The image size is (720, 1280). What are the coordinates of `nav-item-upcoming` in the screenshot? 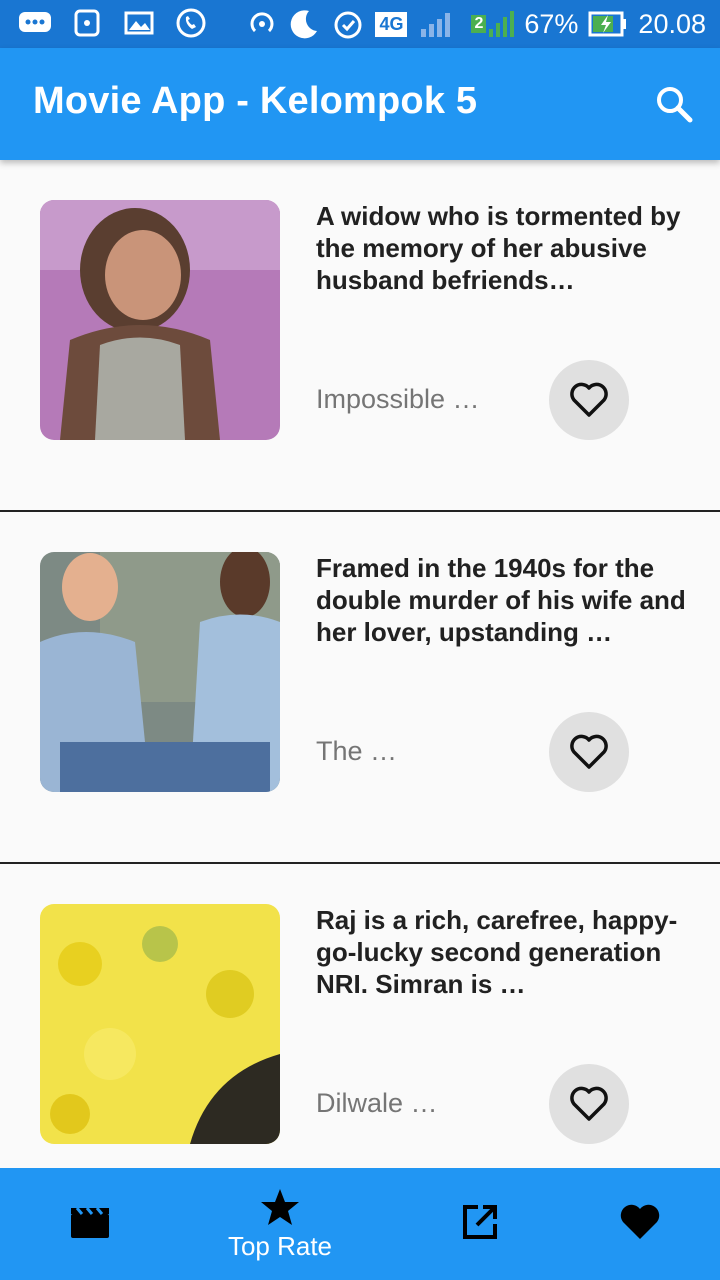 It's located at (480, 1224).